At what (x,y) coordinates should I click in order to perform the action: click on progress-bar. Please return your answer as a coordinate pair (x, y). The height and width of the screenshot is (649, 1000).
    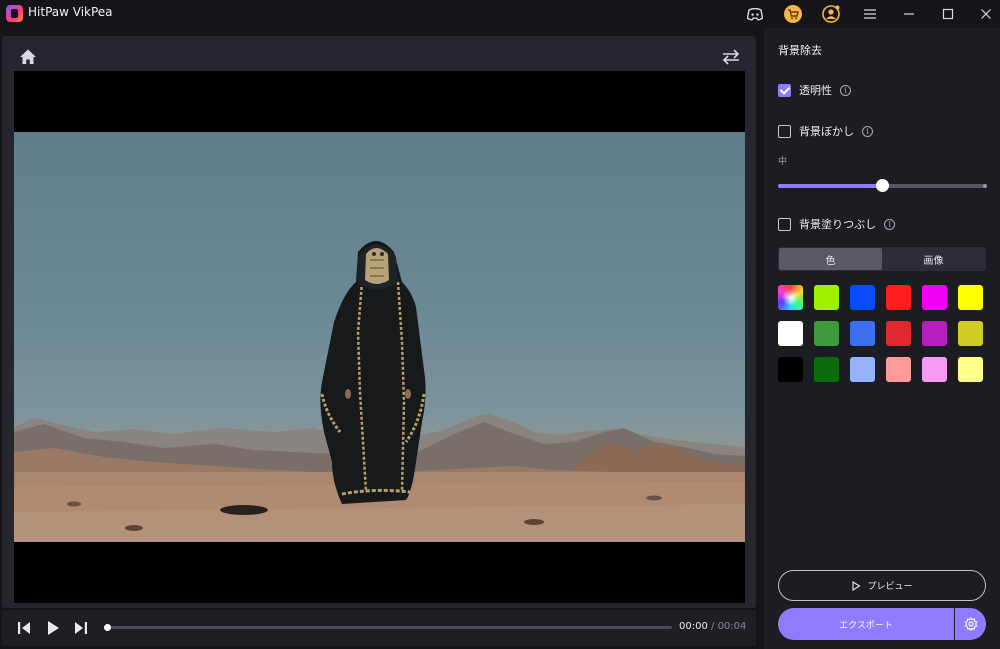
    Looking at the image, I should click on (388, 627).